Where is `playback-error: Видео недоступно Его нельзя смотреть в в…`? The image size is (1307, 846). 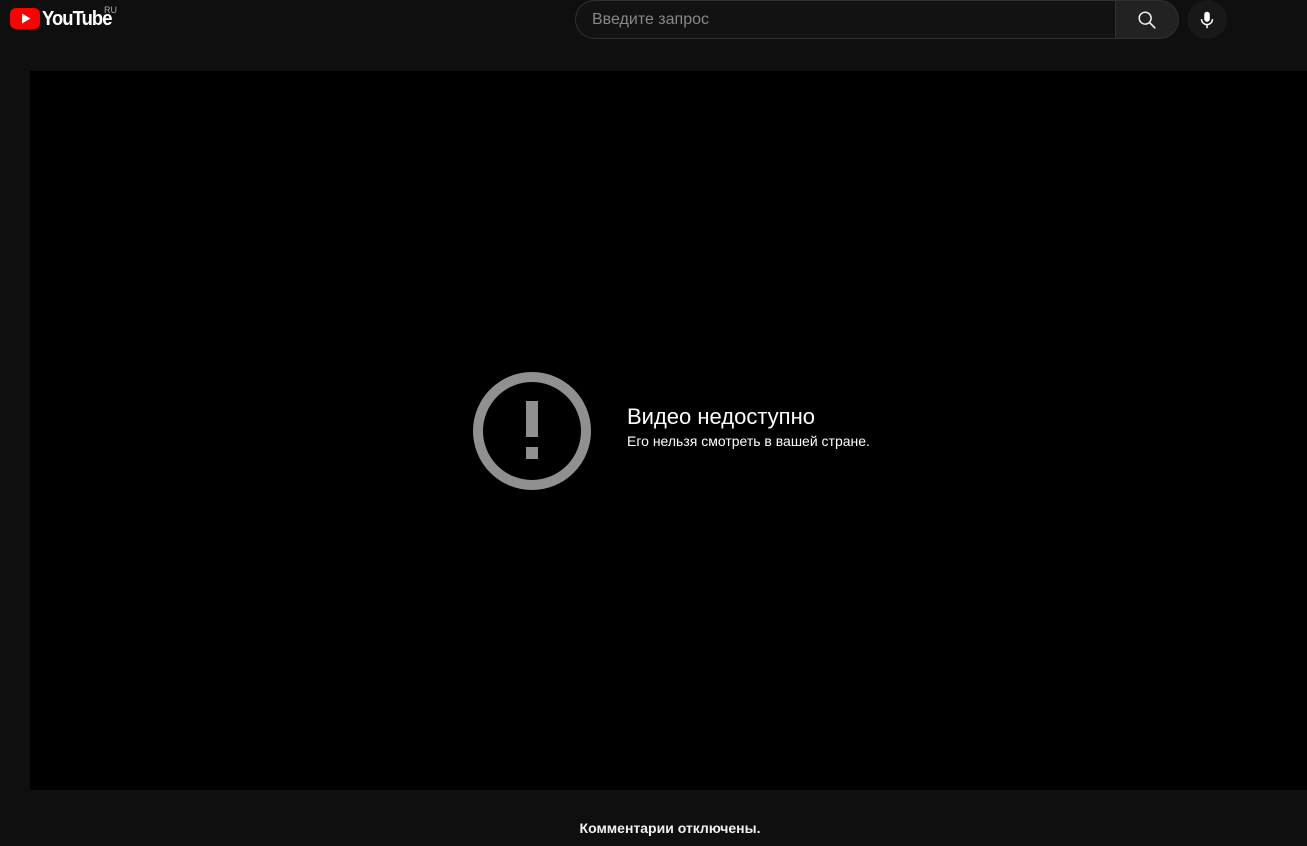
playback-error: Видео недоступно Его нельзя смотреть в в… is located at coordinates (671, 431).